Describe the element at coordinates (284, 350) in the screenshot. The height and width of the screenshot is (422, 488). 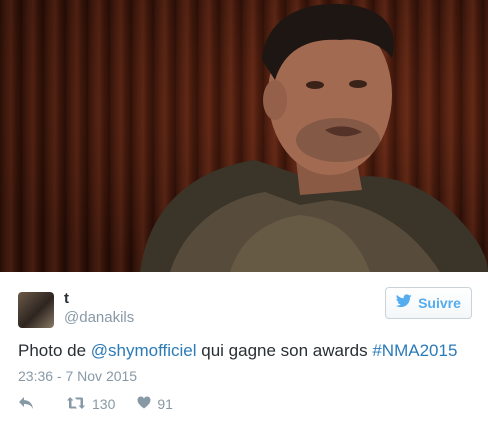
I see `tweet-text-middle: qui gagne son awards` at that location.